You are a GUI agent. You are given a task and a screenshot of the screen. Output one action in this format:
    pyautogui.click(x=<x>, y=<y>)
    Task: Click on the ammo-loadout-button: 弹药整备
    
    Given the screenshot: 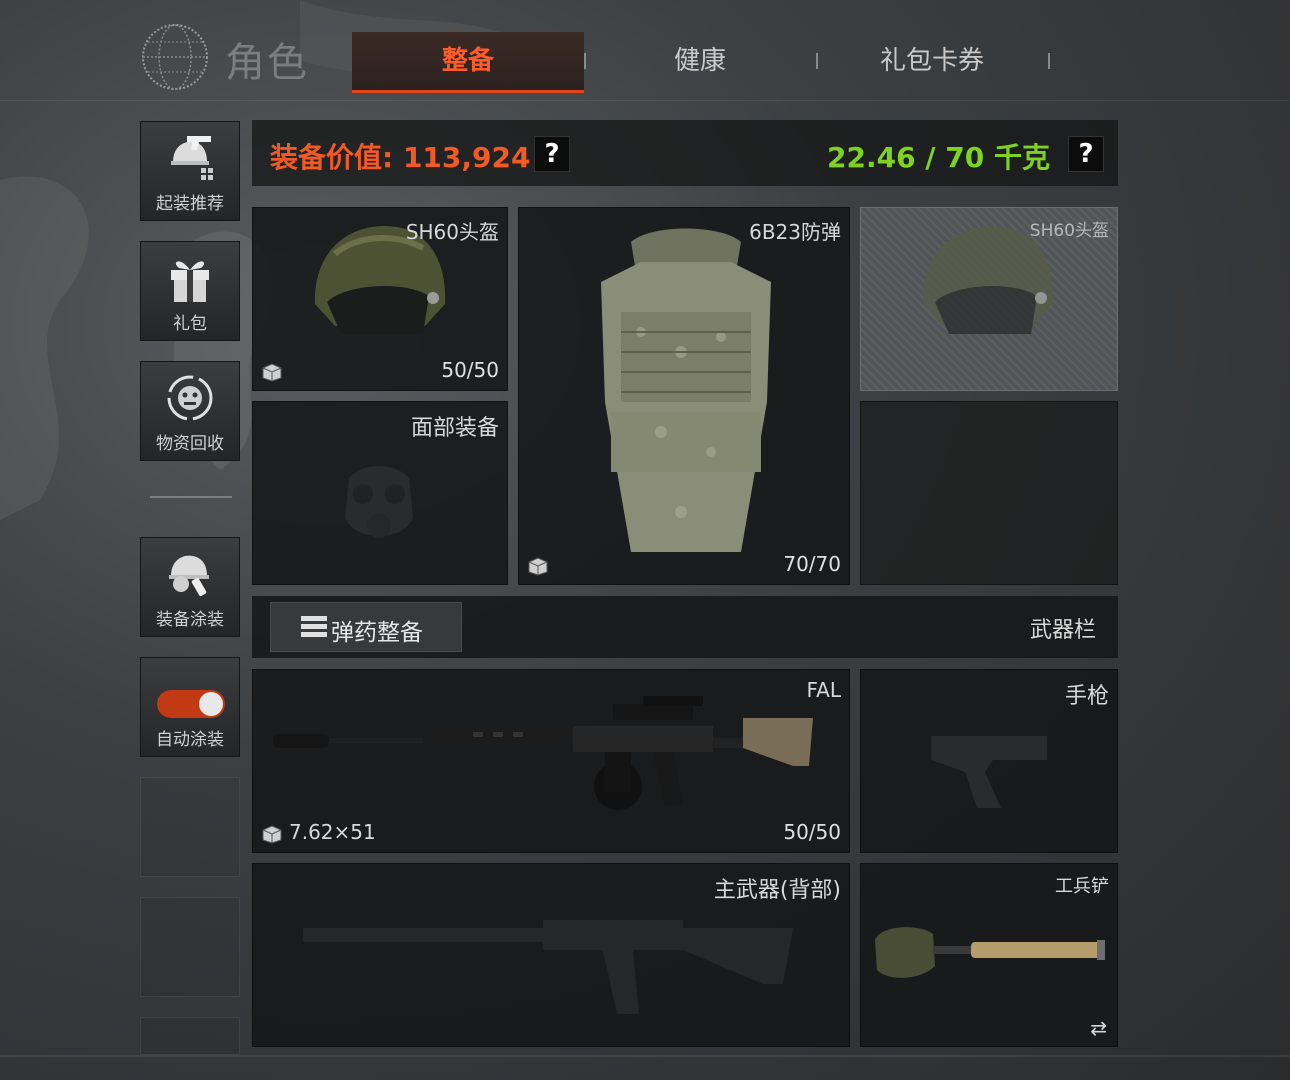 What is the action you would take?
    pyautogui.click(x=366, y=627)
    